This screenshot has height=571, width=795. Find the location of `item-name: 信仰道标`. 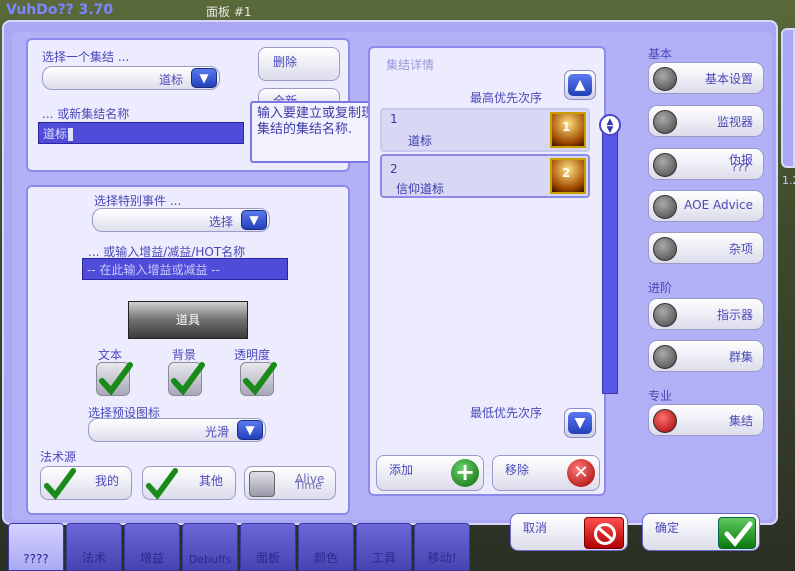

item-name: 信仰道标 is located at coordinates (420, 189).